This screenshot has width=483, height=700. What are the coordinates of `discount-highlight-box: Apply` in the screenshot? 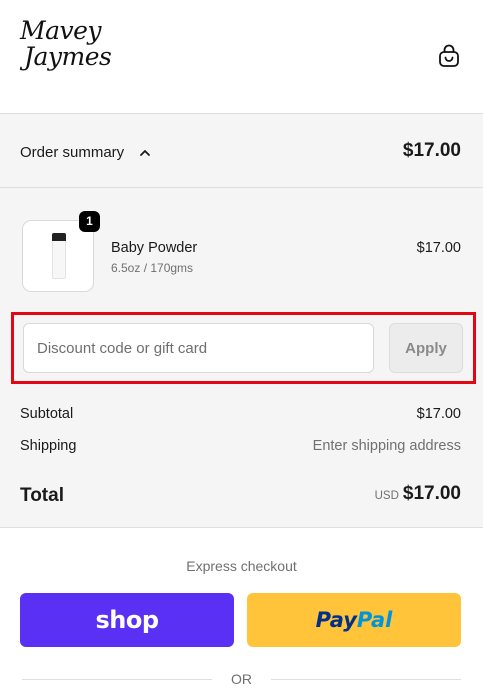 It's located at (243, 348).